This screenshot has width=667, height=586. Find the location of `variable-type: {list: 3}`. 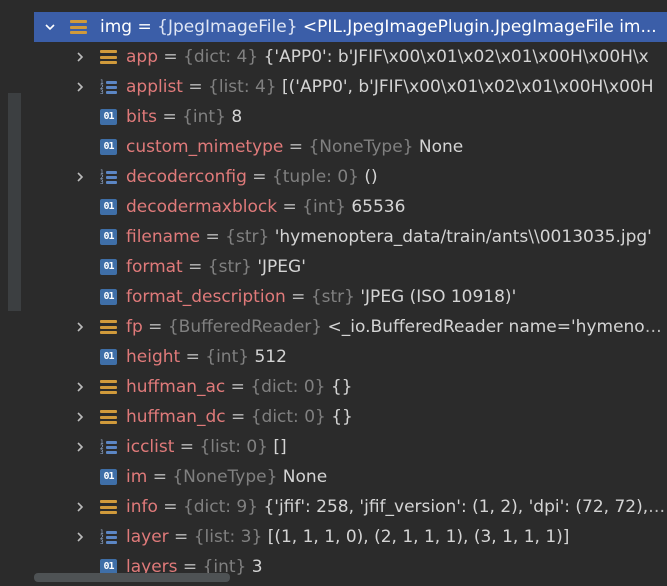

variable-type: {list: 3} is located at coordinates (228, 537).